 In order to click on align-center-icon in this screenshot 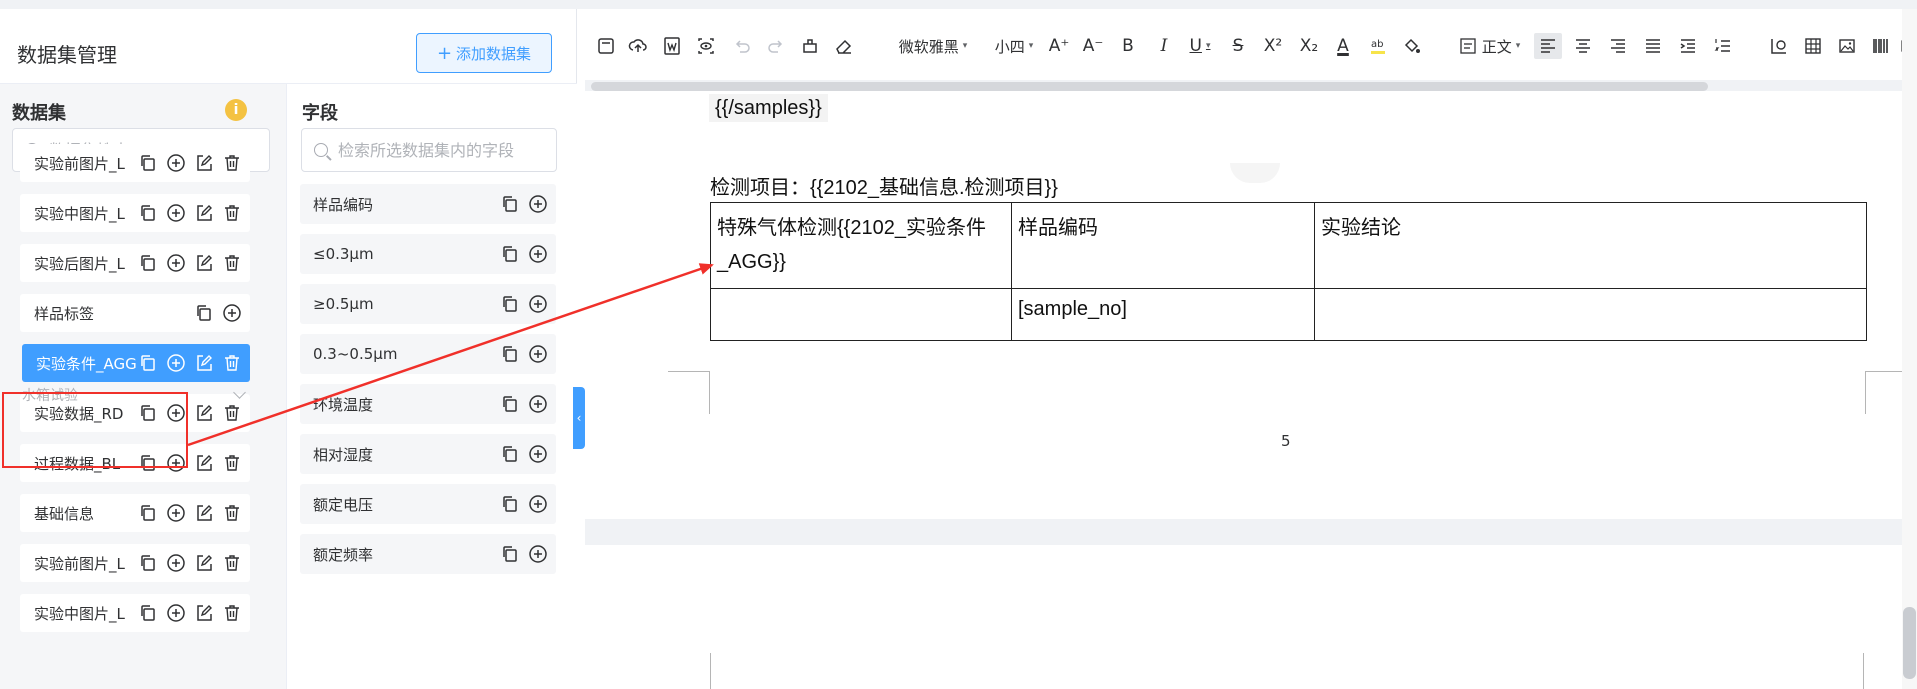, I will do `click(1583, 46)`.